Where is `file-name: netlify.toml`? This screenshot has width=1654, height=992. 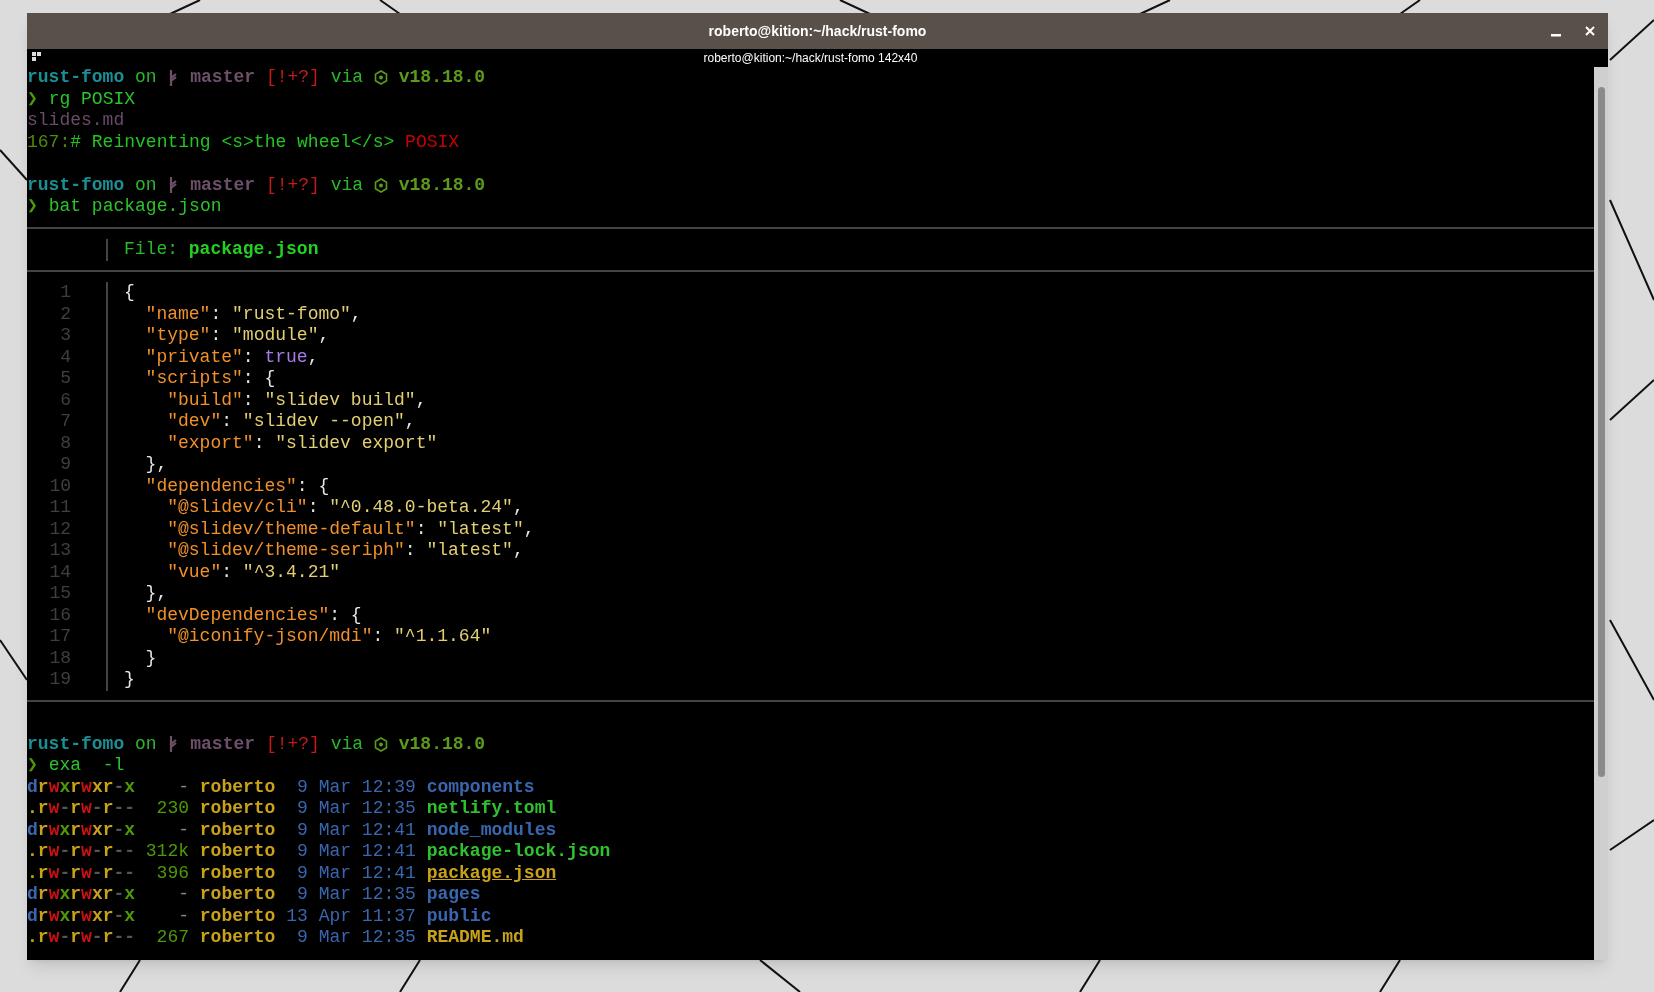 file-name: netlify.toml is located at coordinates (491, 809).